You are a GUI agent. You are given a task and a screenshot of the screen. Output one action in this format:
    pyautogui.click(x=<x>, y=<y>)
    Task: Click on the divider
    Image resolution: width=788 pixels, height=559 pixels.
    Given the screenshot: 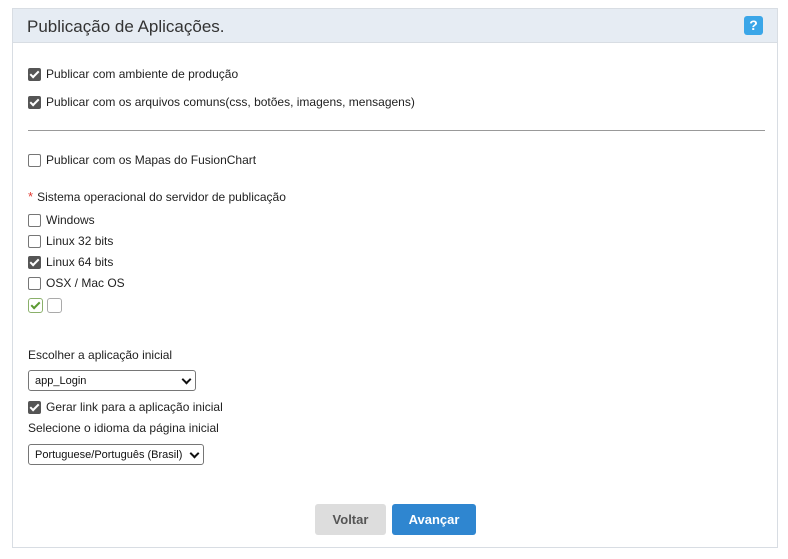 What is the action you would take?
    pyautogui.click(x=396, y=130)
    